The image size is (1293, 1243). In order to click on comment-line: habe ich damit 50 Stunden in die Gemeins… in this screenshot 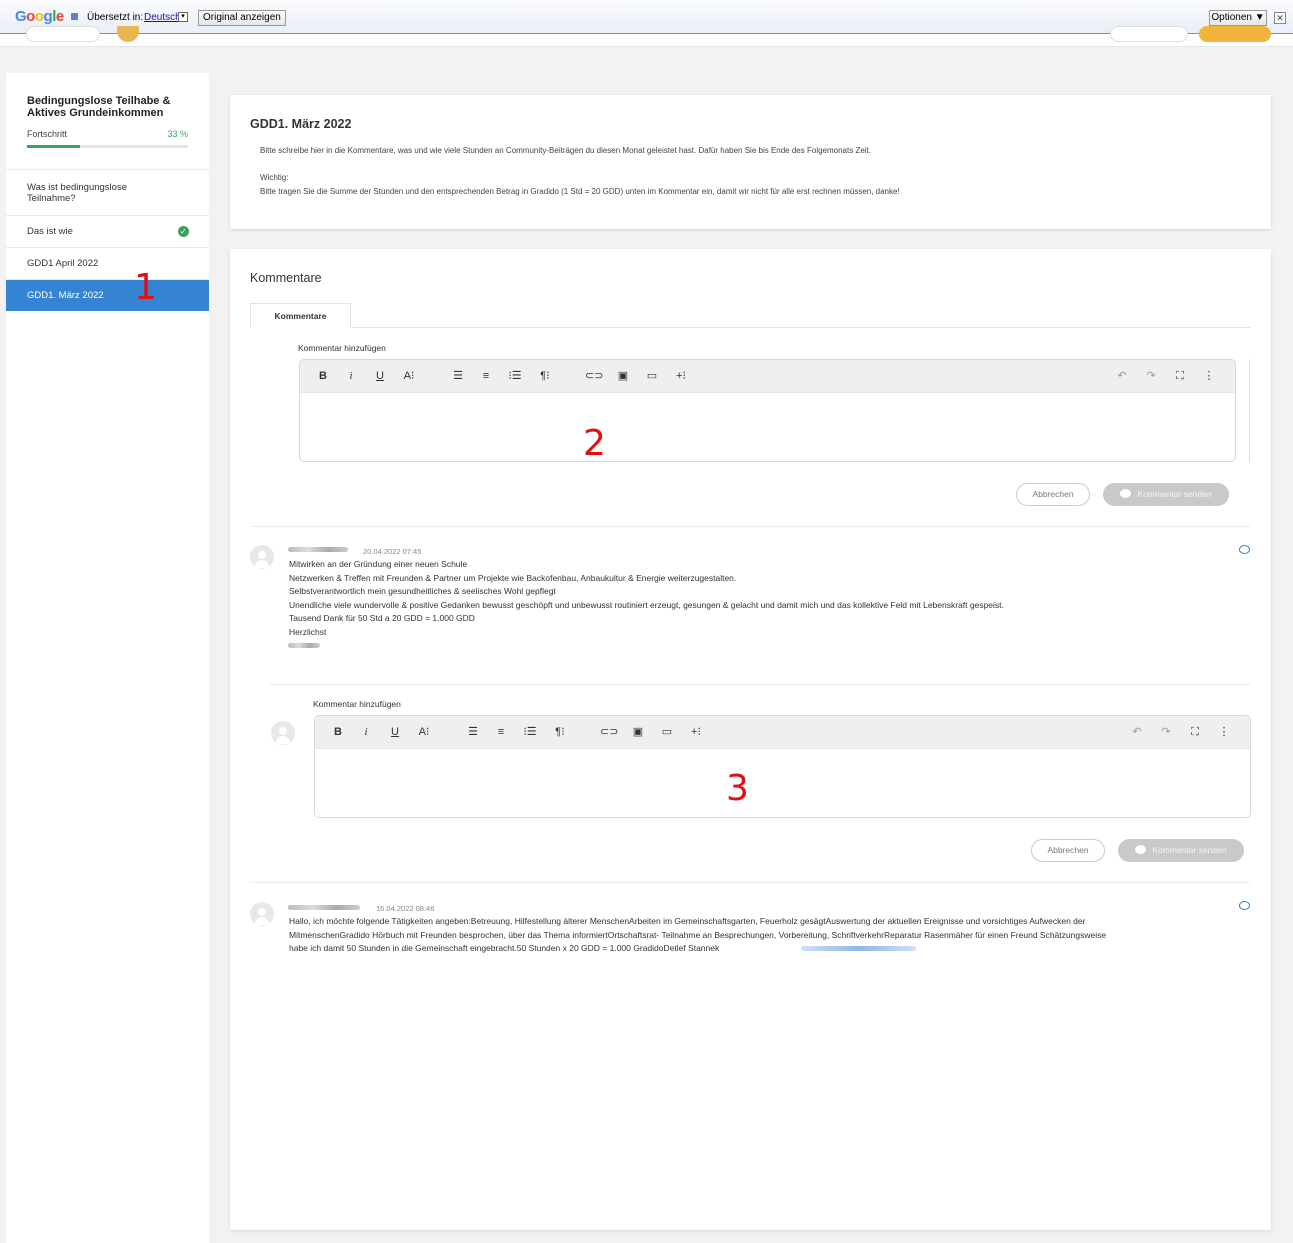, I will do `click(504, 948)`.